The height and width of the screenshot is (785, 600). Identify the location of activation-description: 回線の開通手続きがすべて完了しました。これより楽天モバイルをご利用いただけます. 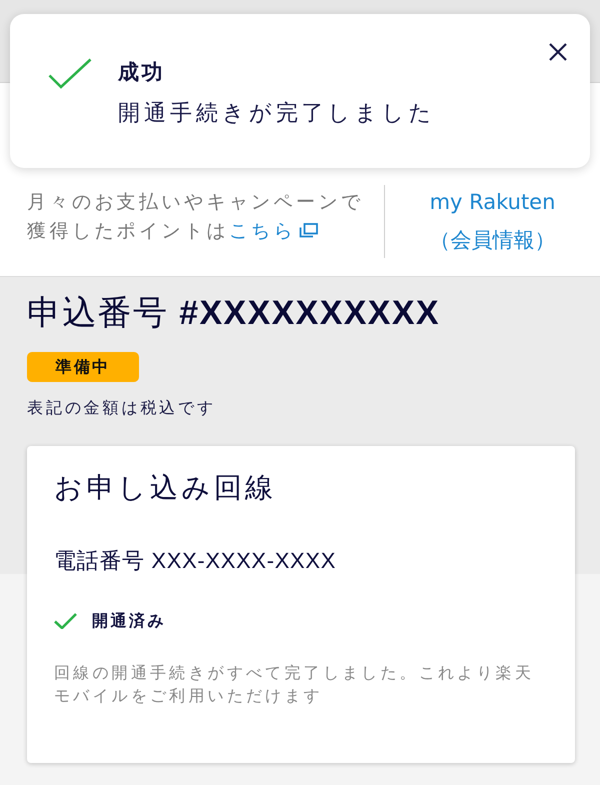
(294, 684).